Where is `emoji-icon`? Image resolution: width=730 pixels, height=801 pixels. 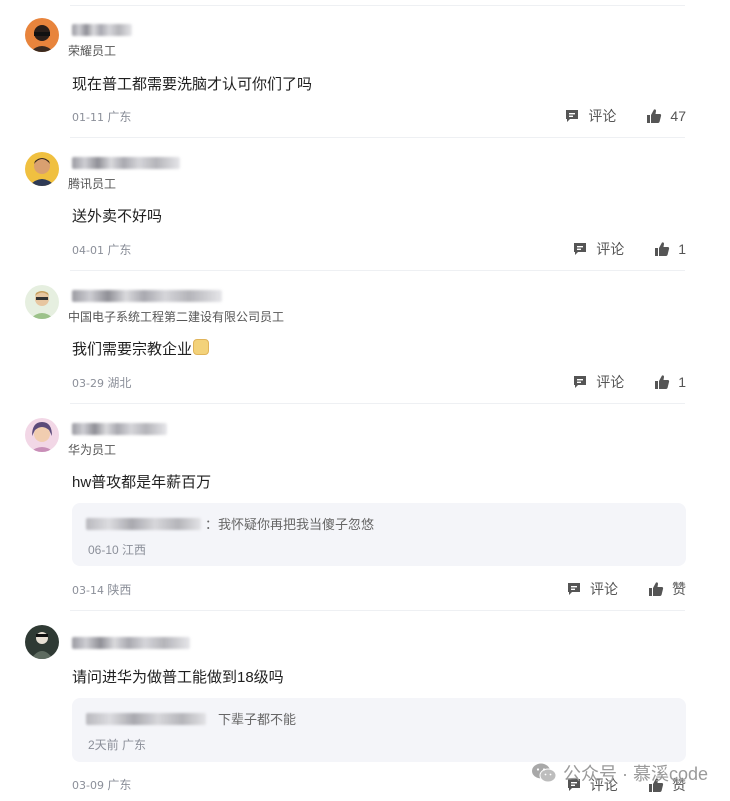 emoji-icon is located at coordinates (201, 347).